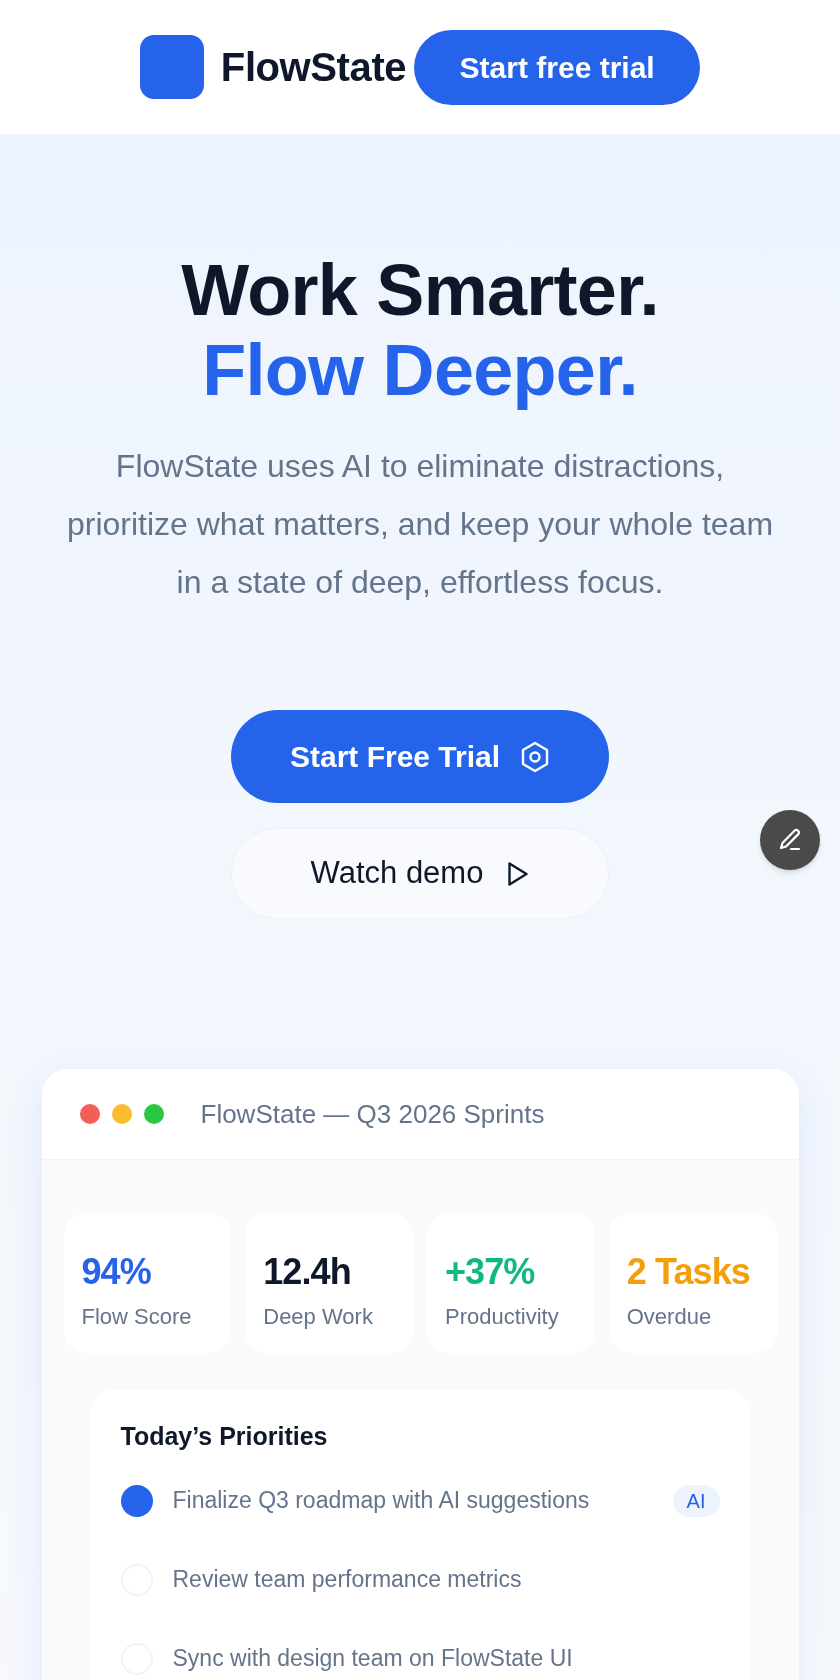  I want to click on stat-value: +37%, so click(490, 1272).